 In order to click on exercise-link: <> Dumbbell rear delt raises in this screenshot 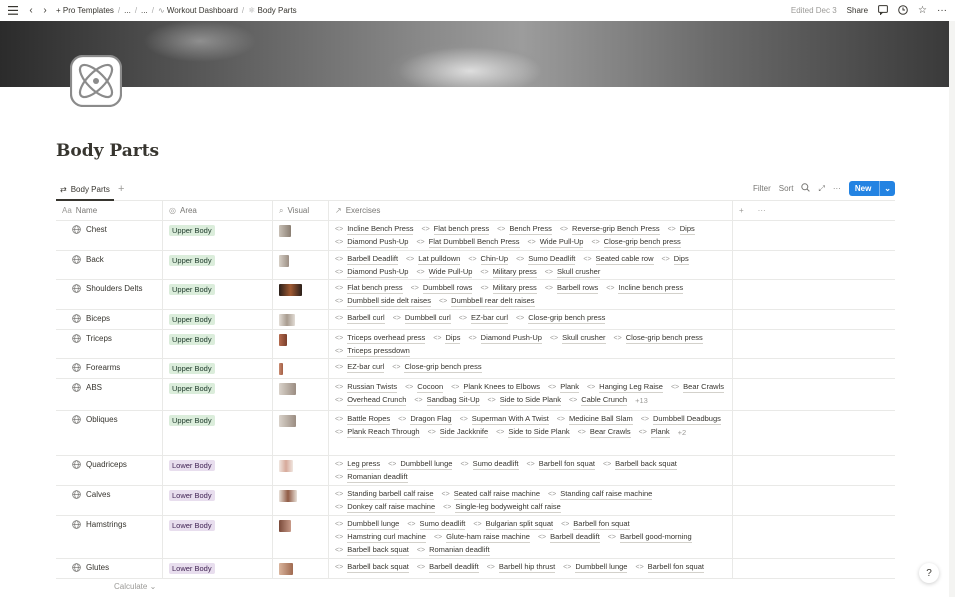, I will do `click(487, 301)`.